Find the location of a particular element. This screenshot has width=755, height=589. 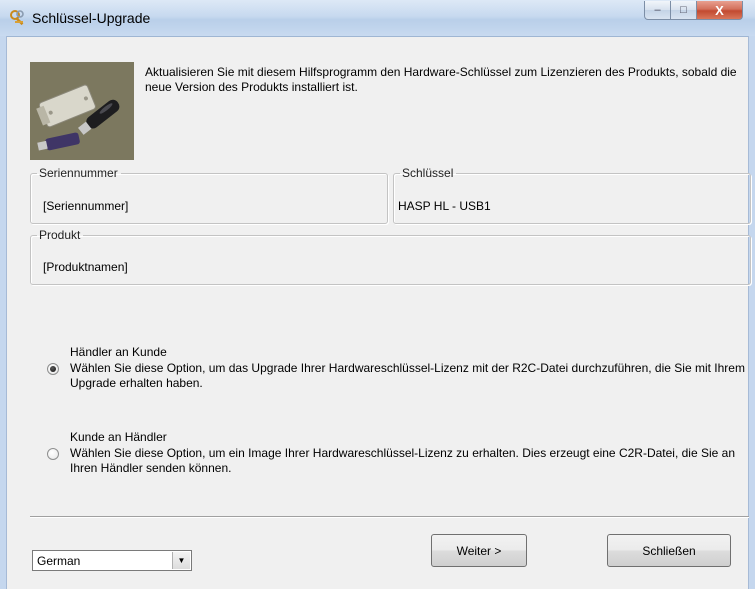

serial-number-legend: Seriennummer is located at coordinates (78, 173).